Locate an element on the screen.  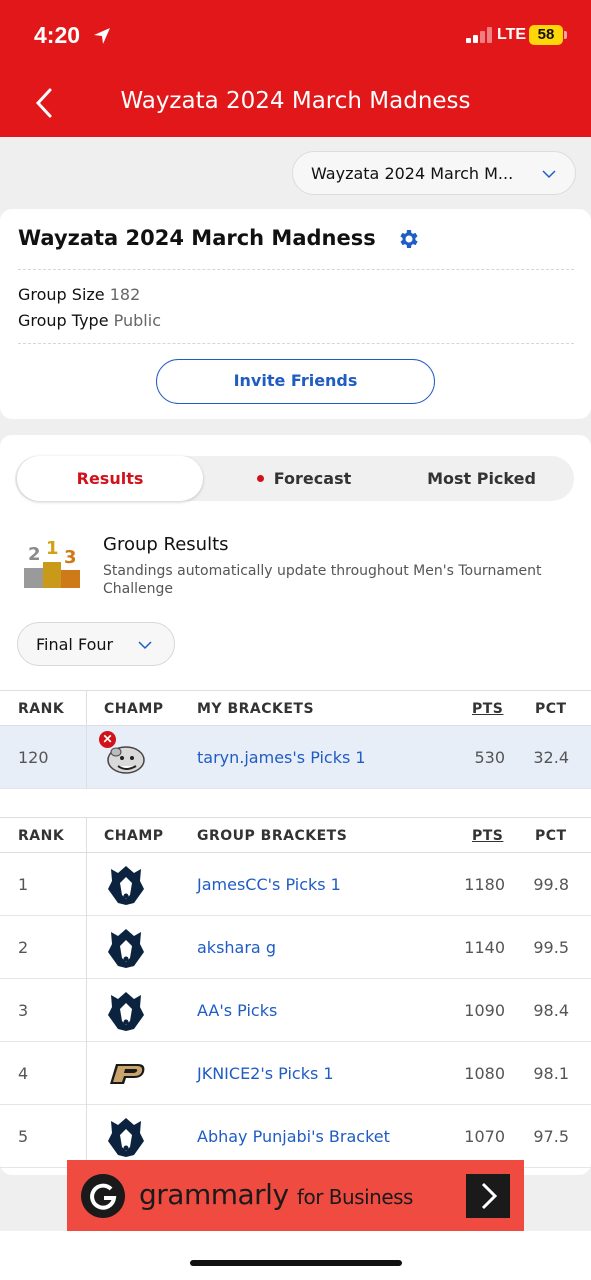
ad-banner: grammarly for Business is located at coordinates (295, 1195).